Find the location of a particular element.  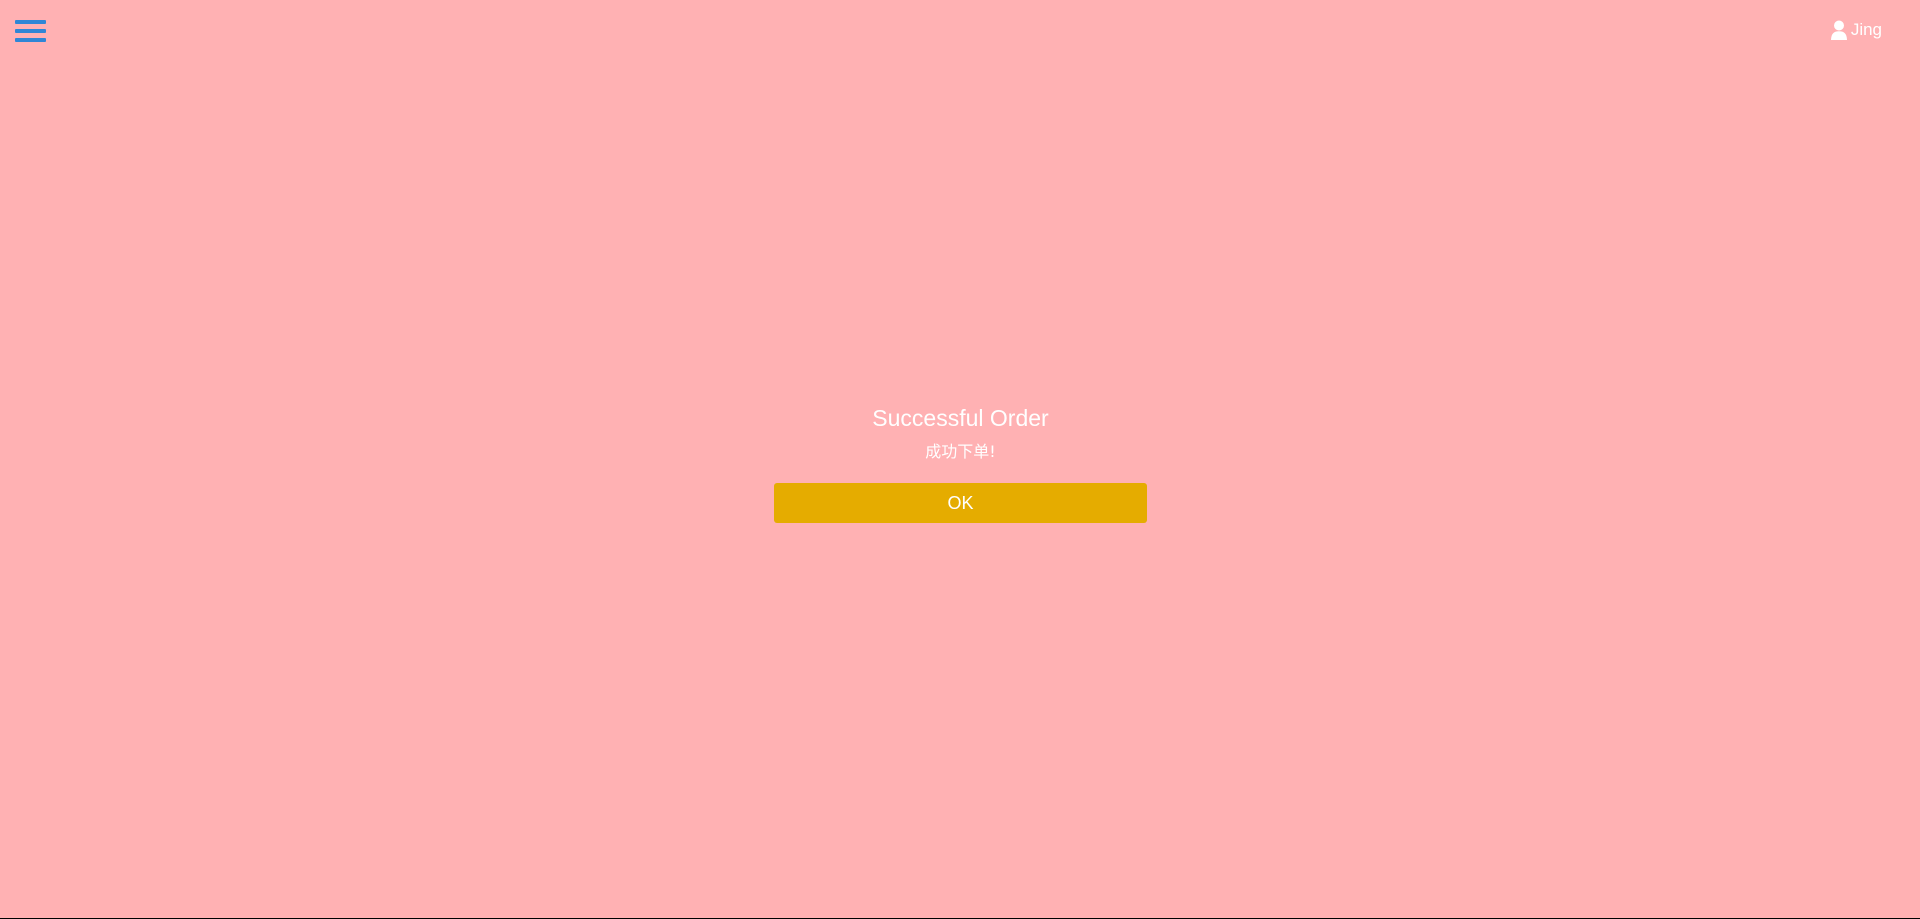

user-icon is located at coordinates (1838, 30).